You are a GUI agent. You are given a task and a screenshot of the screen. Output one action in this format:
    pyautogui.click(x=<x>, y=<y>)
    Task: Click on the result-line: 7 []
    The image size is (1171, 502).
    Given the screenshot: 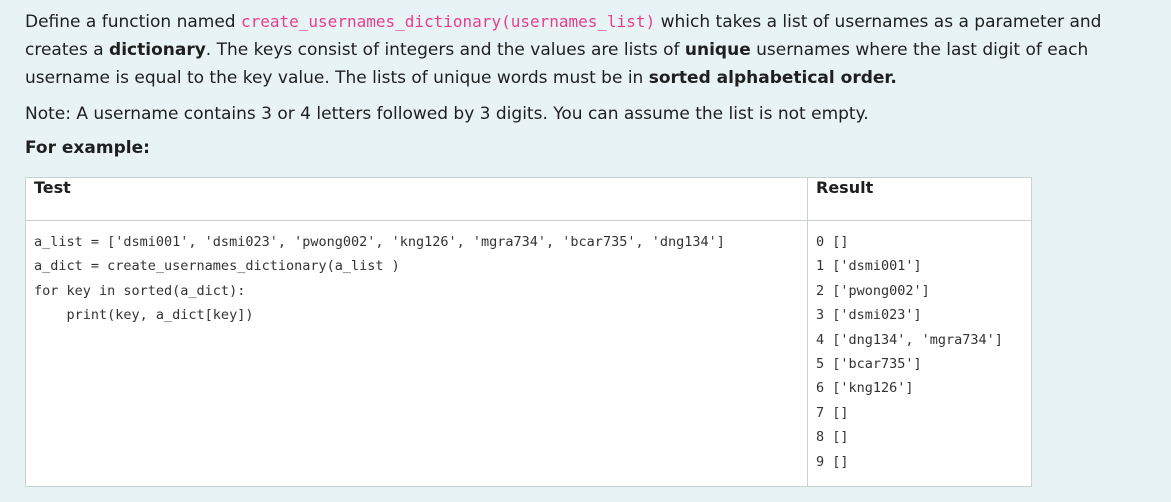 What is the action you would take?
    pyautogui.click(x=832, y=412)
    